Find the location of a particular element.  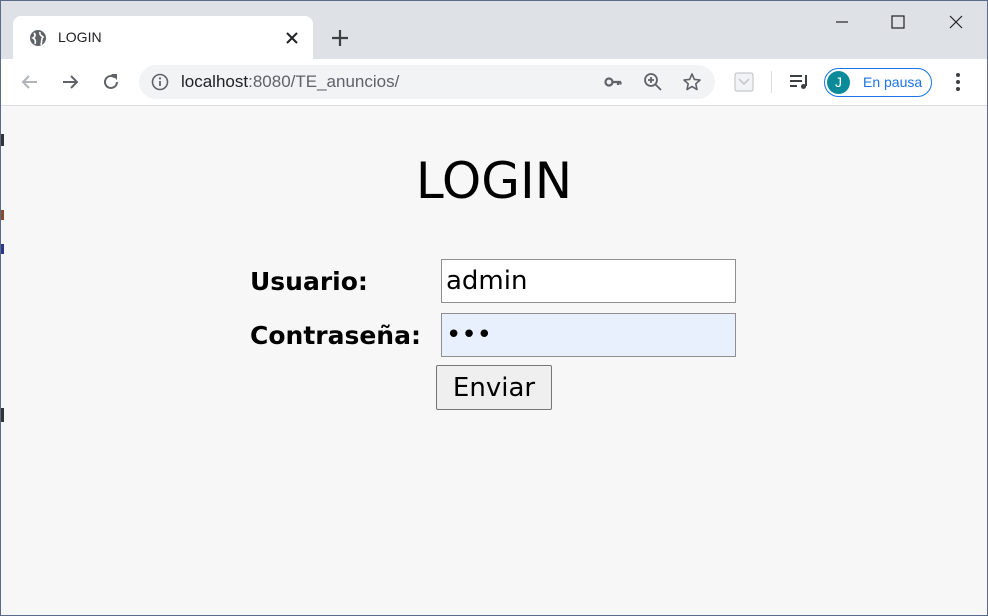

password-input is located at coordinates (588, 335).